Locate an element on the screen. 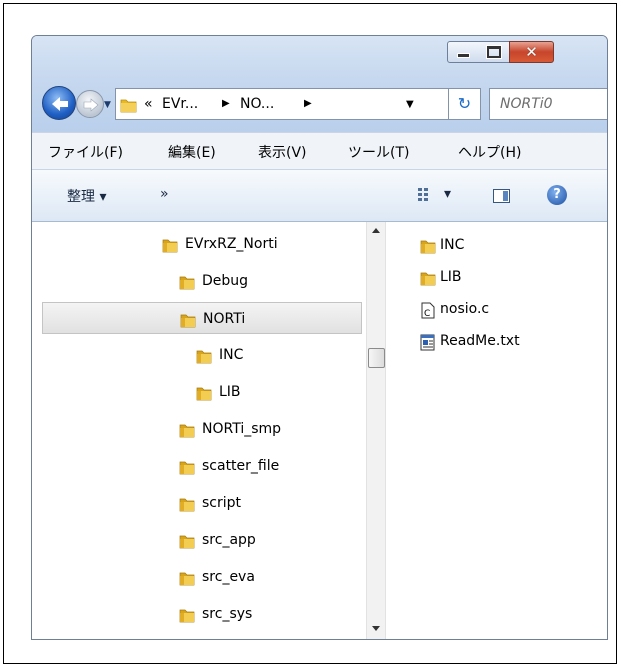 Image resolution: width=622 pixels, height=668 pixels. file-item-label: INC is located at coordinates (452, 245).